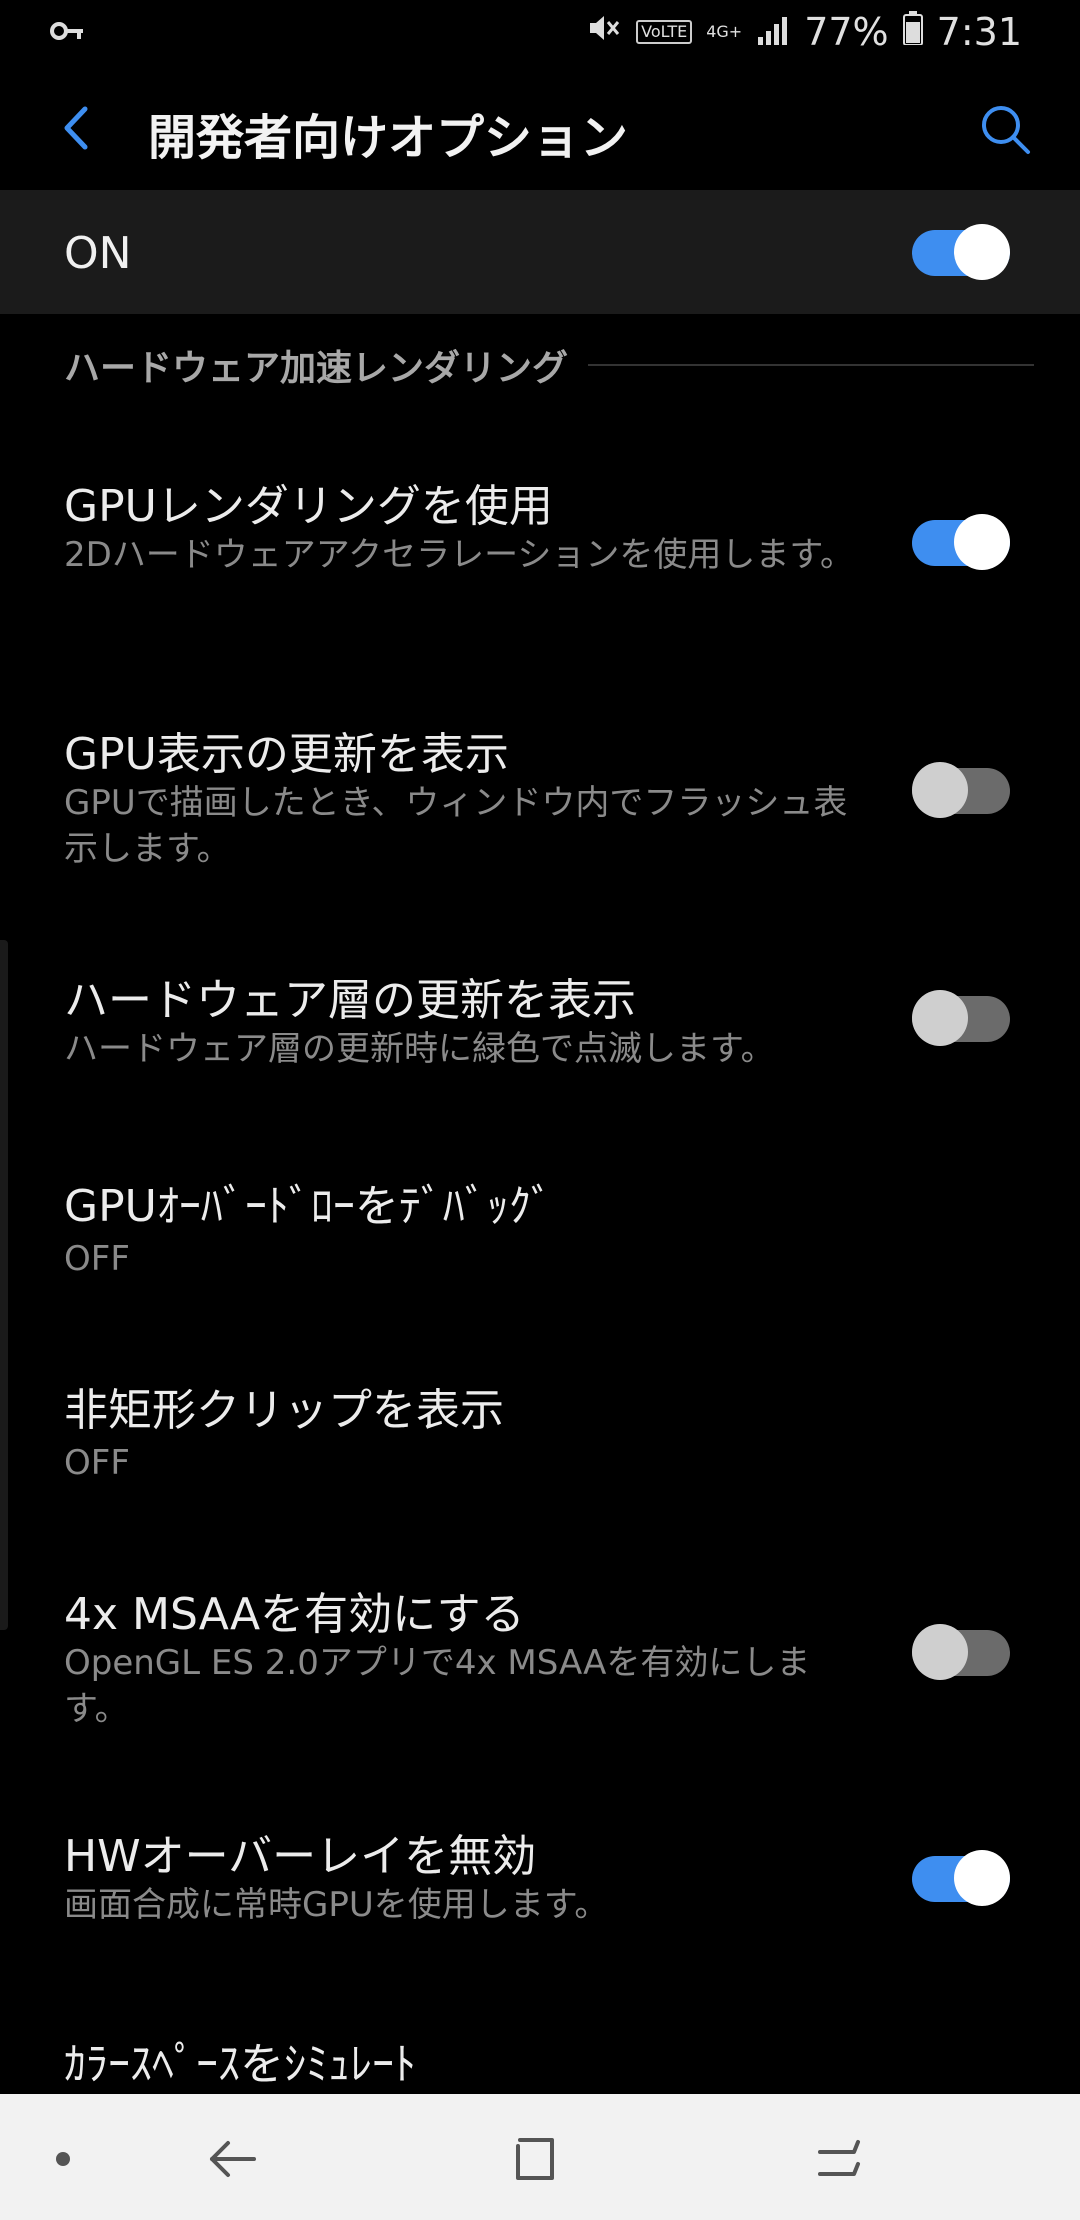 Image resolution: width=1080 pixels, height=2220 pixels. Describe the element at coordinates (540, 252) in the screenshot. I see `master-switch-row: ON` at that location.